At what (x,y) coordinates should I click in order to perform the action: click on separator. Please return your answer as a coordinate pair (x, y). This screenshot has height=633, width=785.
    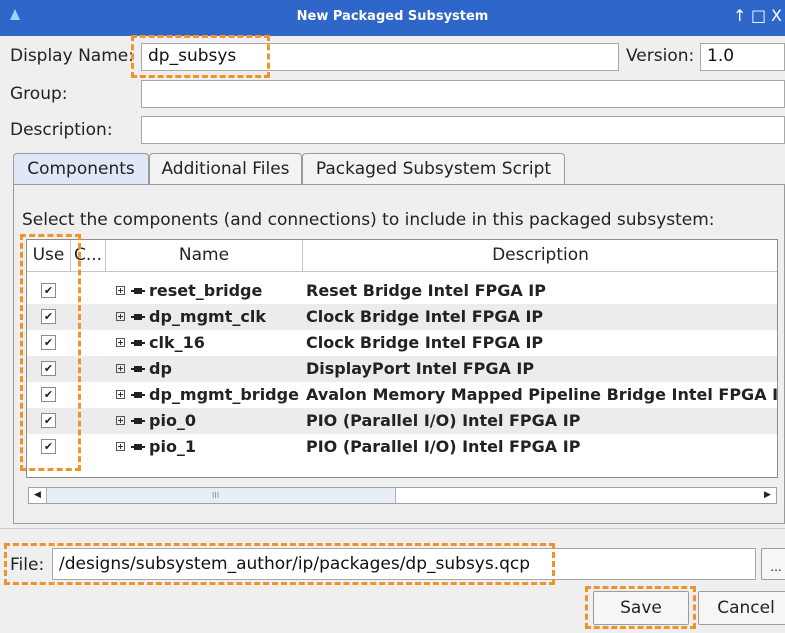
    Looking at the image, I should click on (392, 528).